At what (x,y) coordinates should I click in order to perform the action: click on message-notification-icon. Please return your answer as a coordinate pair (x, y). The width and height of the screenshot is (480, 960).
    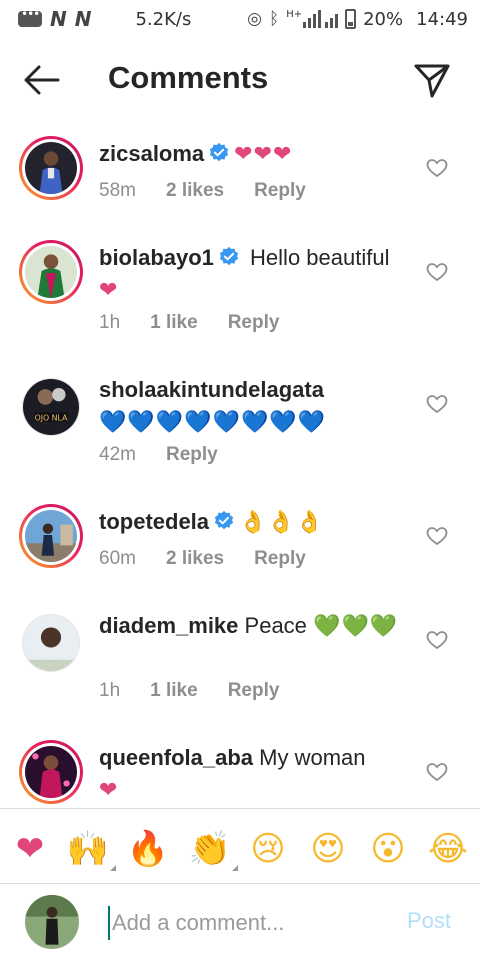
    Looking at the image, I should click on (30, 17).